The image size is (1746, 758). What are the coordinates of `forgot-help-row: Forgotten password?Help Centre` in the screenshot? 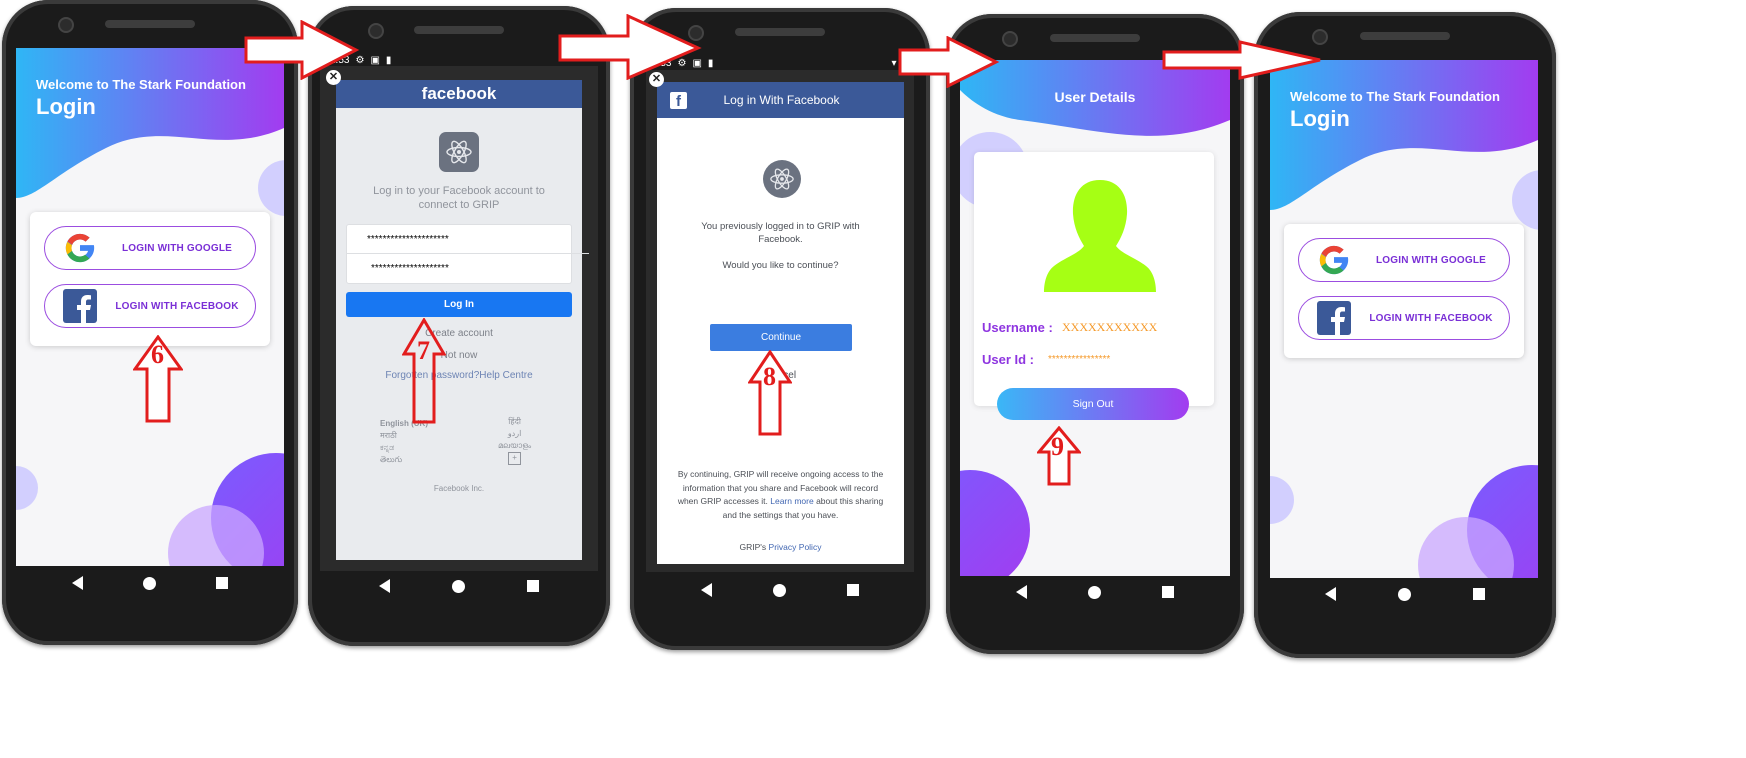 It's located at (459, 375).